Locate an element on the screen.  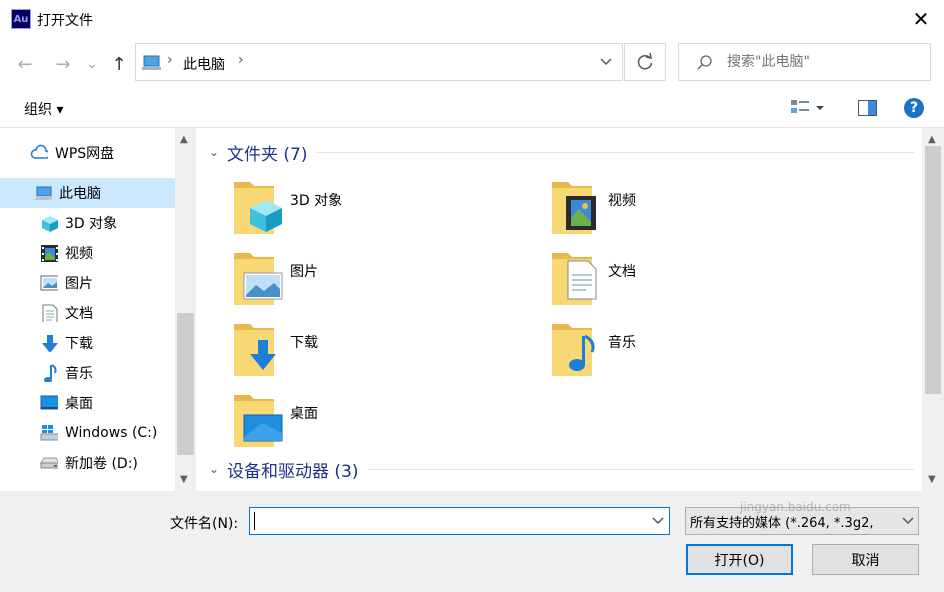
cube-folder-icon is located at coordinates (258, 208).